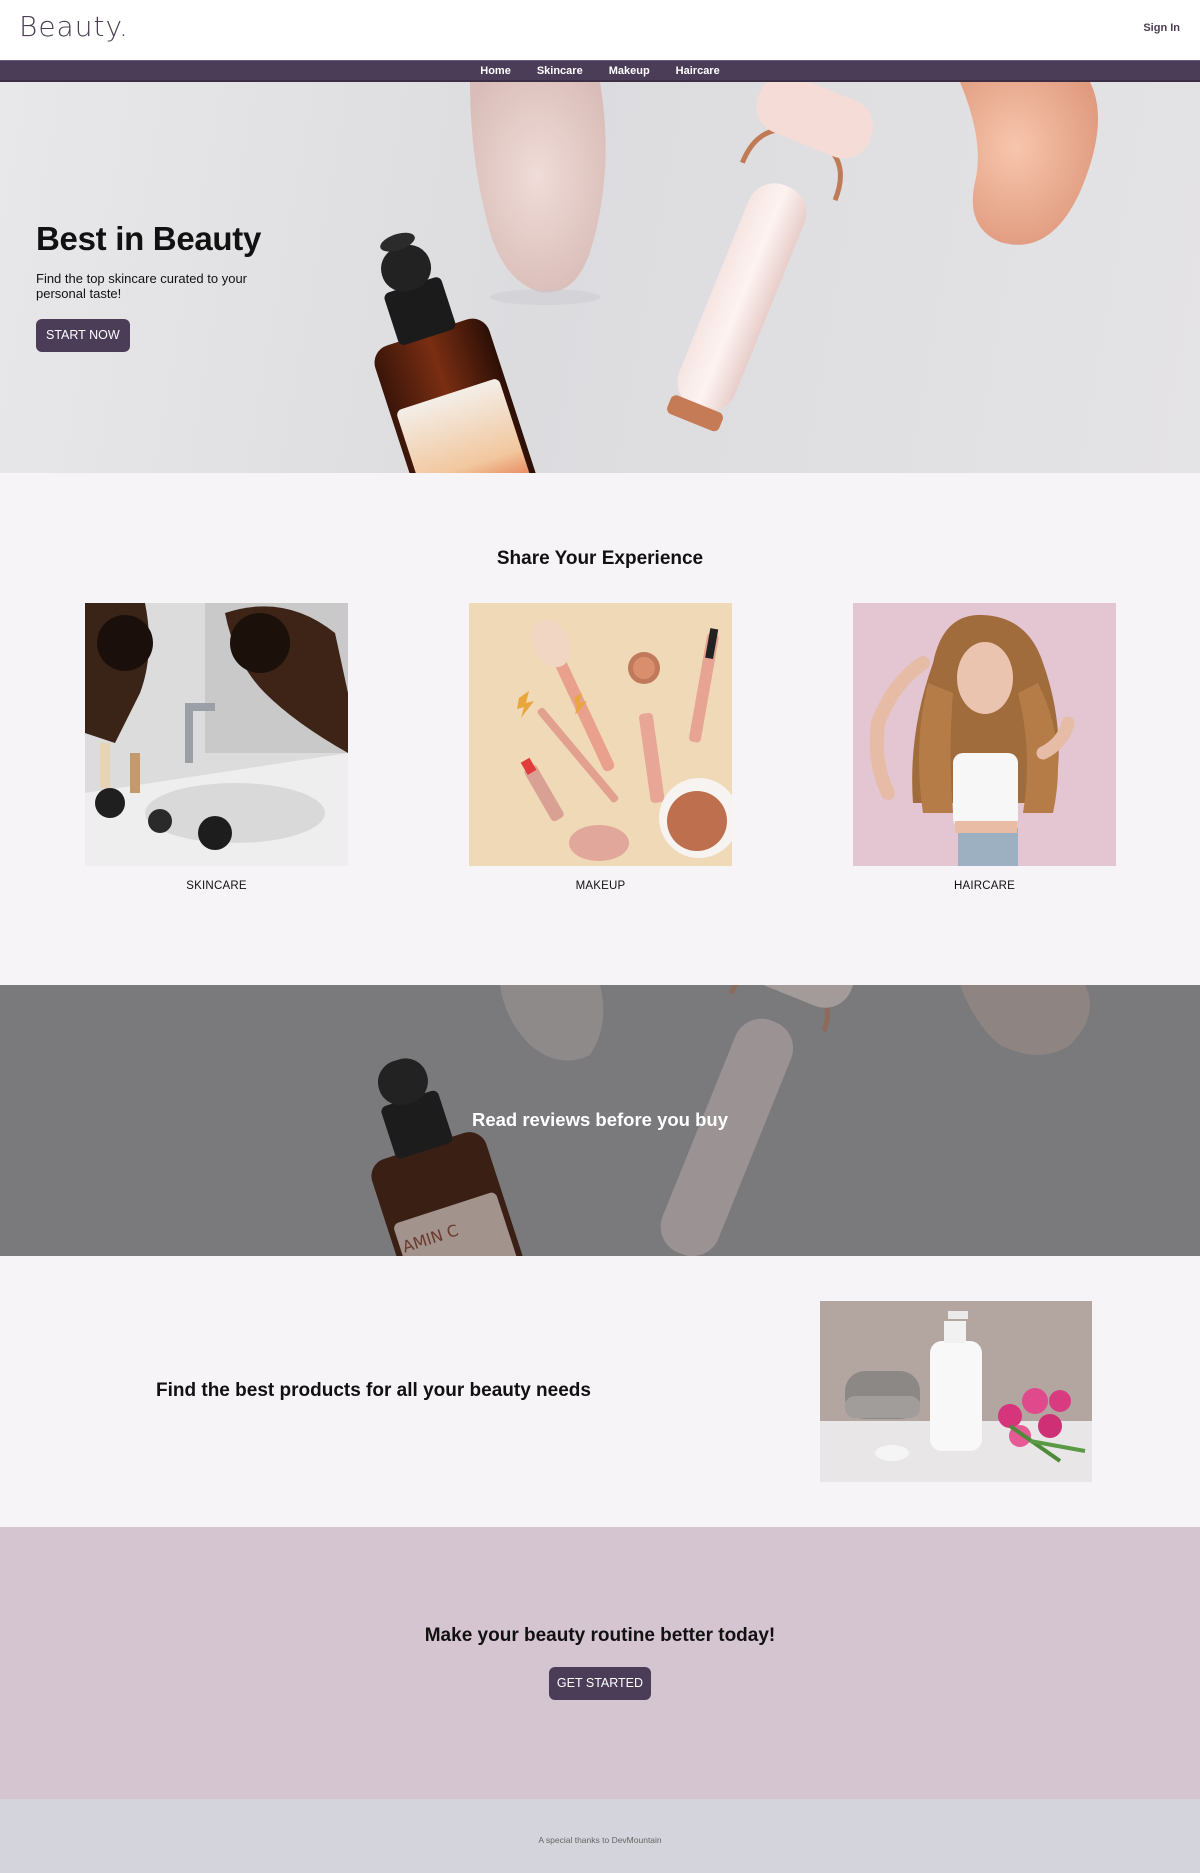  I want to click on reviews-text: Read reviews before you buy, so click(599, 1119).